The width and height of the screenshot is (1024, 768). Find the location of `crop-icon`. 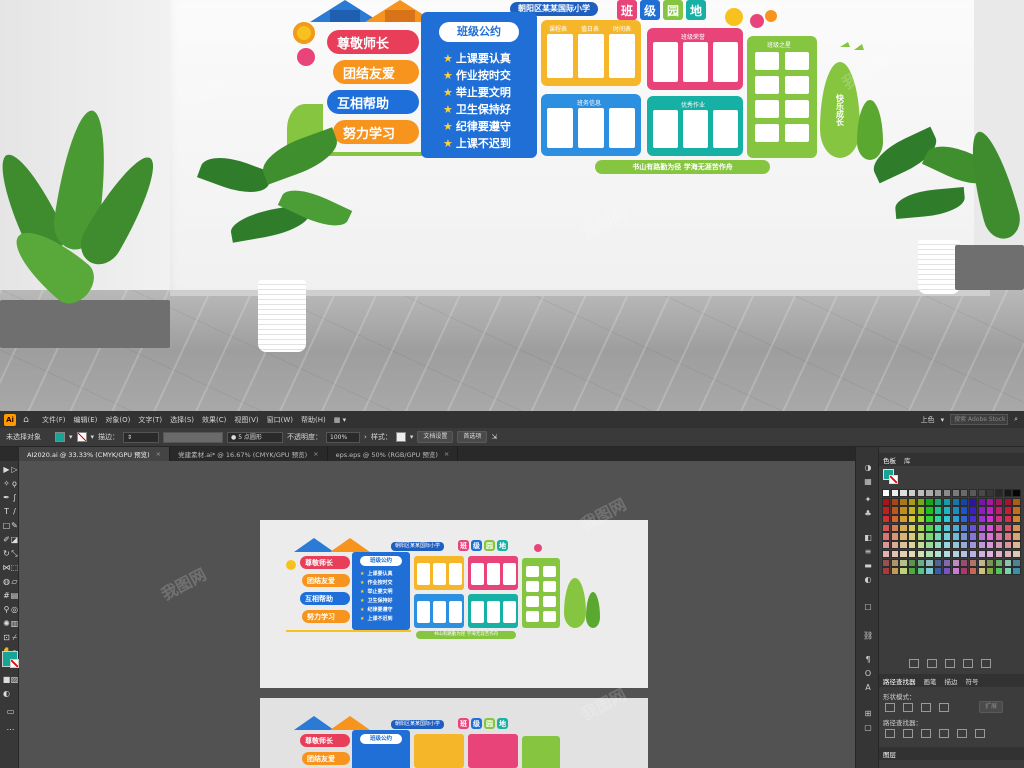

crop-icon is located at coordinates (944, 733).